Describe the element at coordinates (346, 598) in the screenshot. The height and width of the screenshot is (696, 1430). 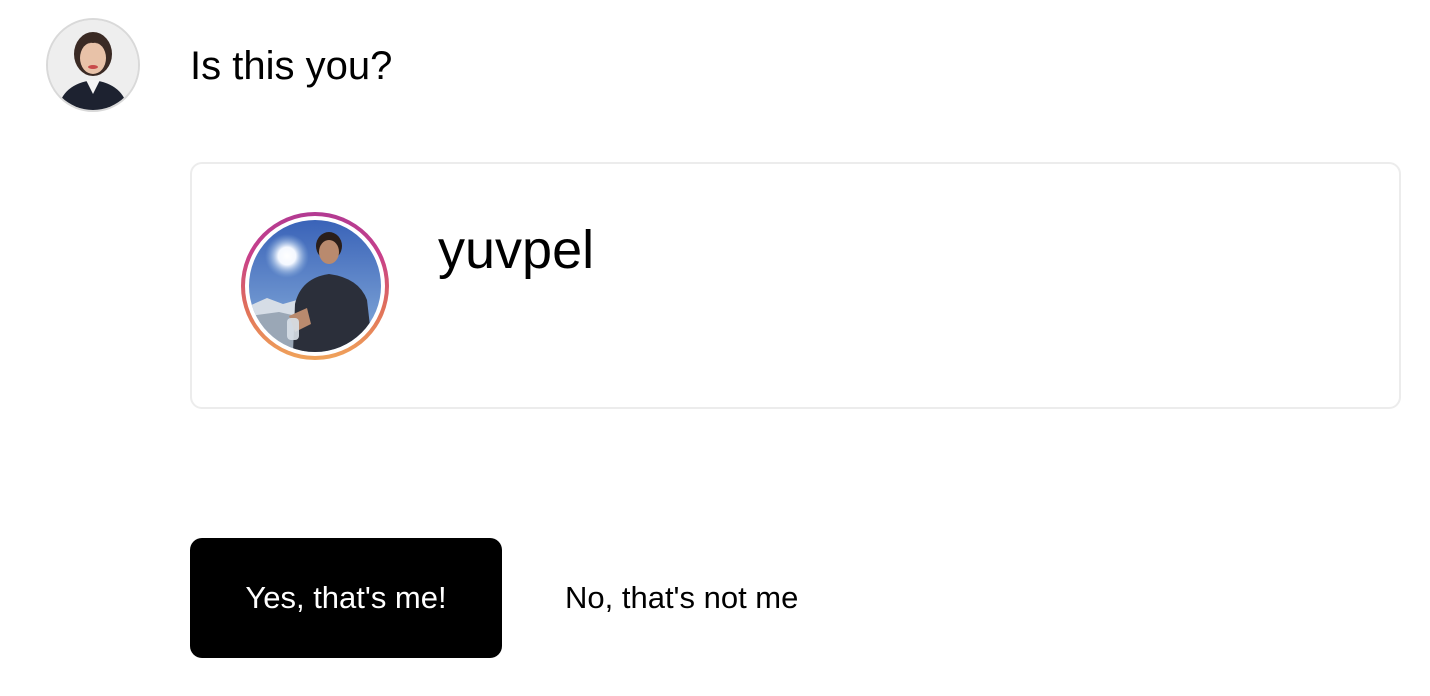
I see `confirm-button: Yes, that's me!` at that location.